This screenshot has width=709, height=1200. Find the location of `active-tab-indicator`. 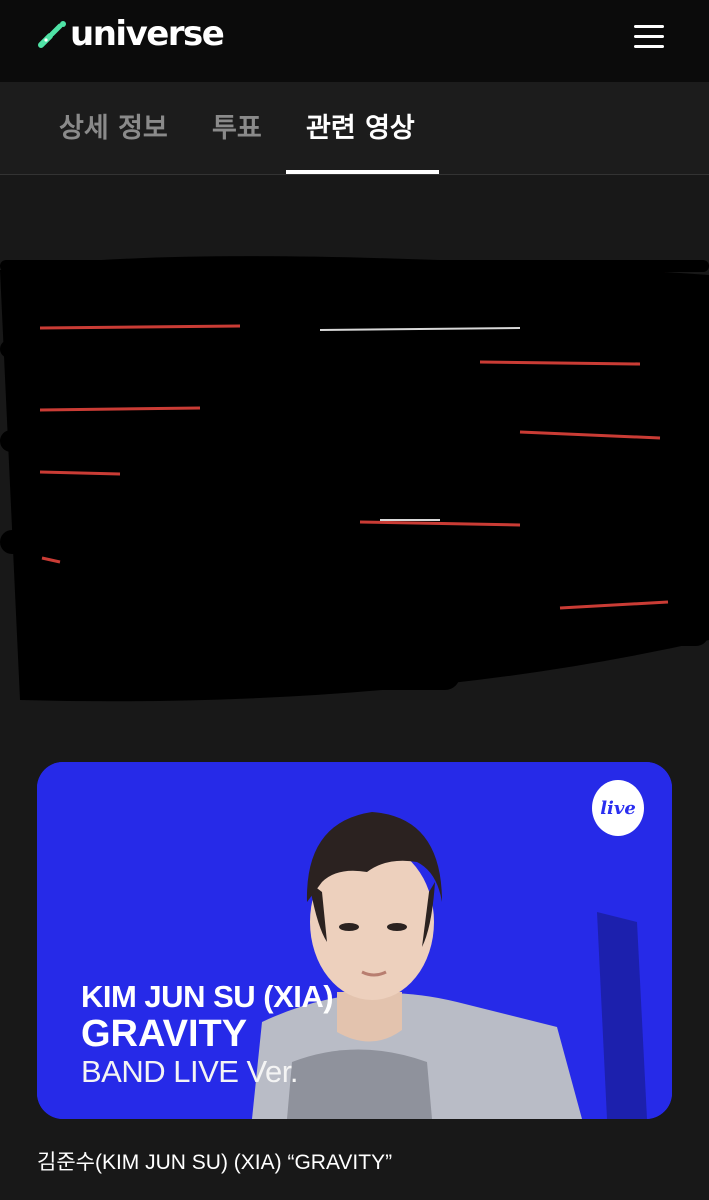

active-tab-indicator is located at coordinates (362, 172).